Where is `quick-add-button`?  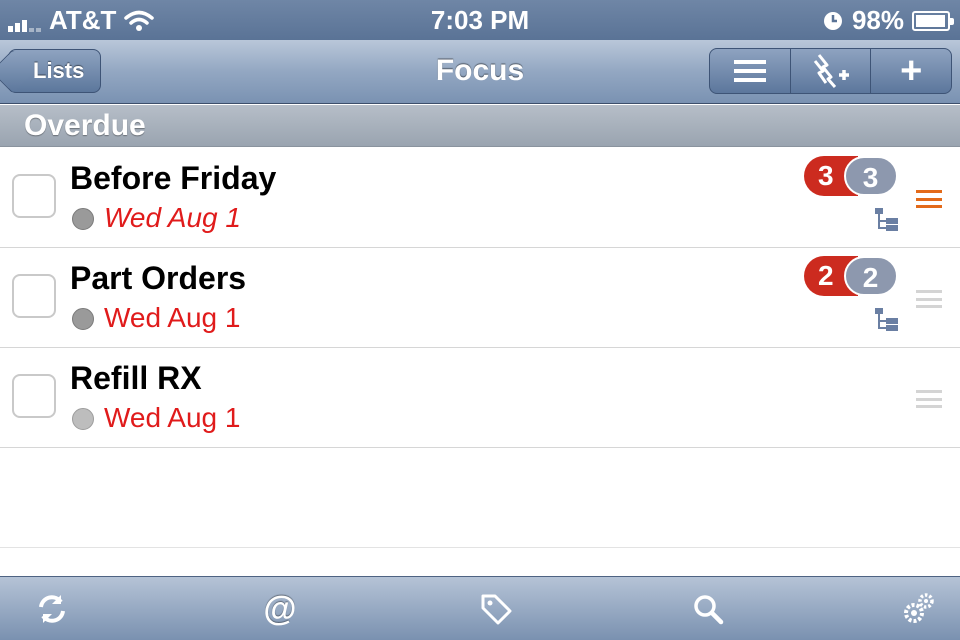 quick-add-button is located at coordinates (831, 71).